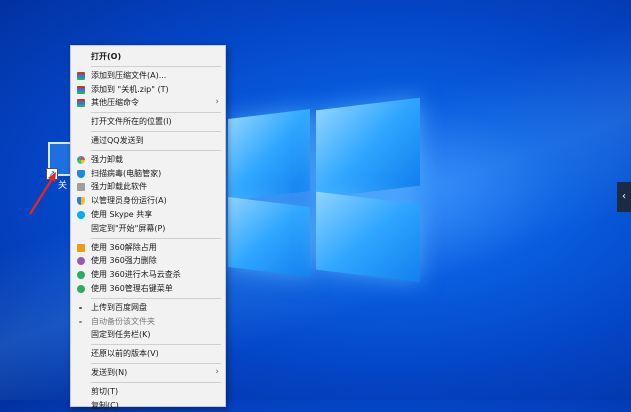 The height and width of the screenshot is (412, 631). What do you see at coordinates (148, 308) in the screenshot?
I see `menu-item-upload-baidu: 上传到百度网盘` at bounding box center [148, 308].